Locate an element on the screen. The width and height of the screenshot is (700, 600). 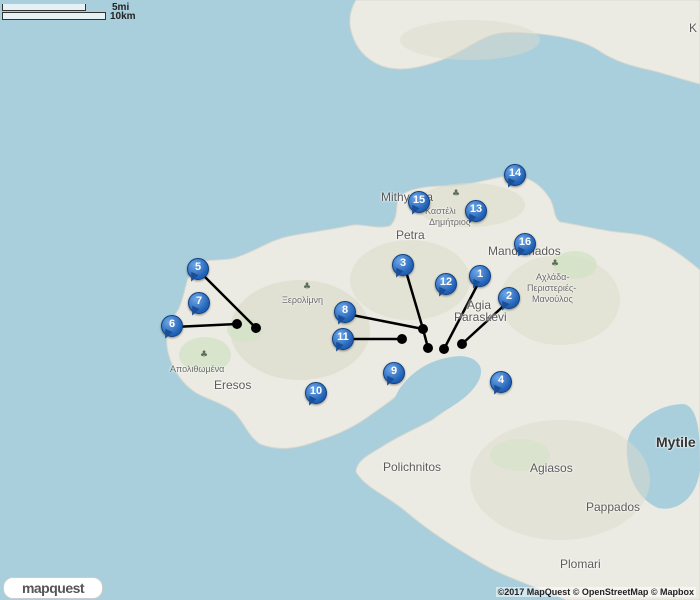
map-marker-13: 13 is located at coordinates (476, 213).